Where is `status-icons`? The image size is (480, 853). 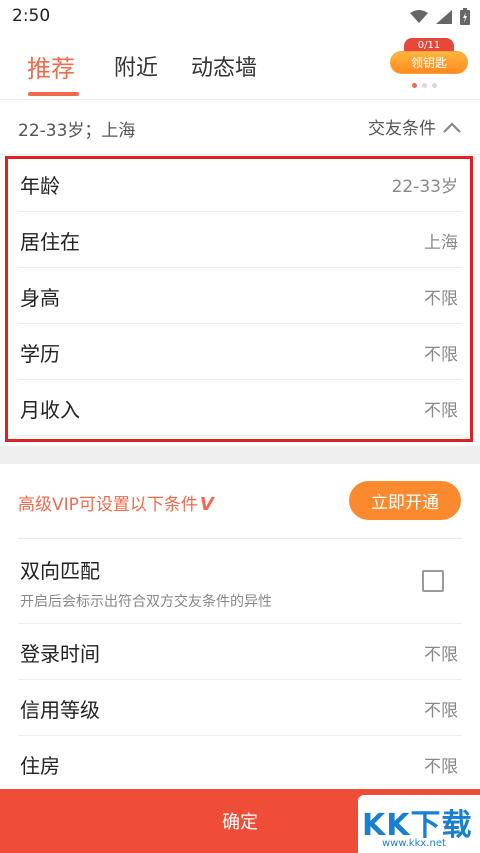 status-icons is located at coordinates (440, 16).